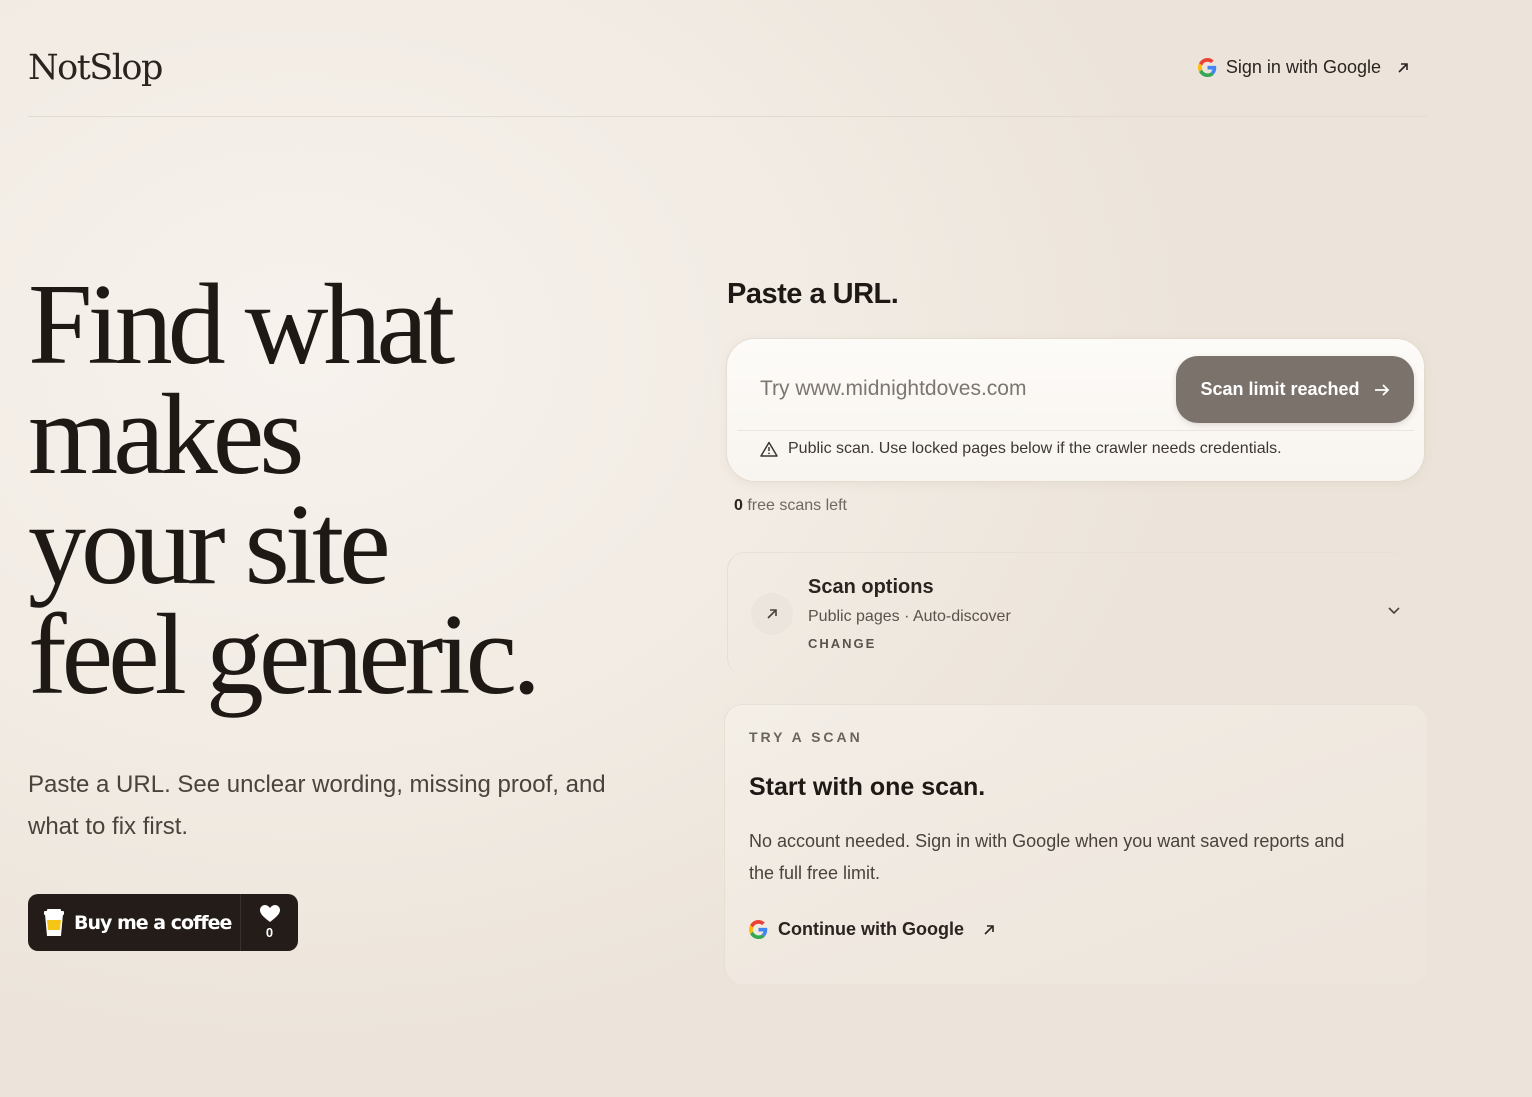  I want to click on try-scan-kicker: TRY A SCAN, so click(806, 737).